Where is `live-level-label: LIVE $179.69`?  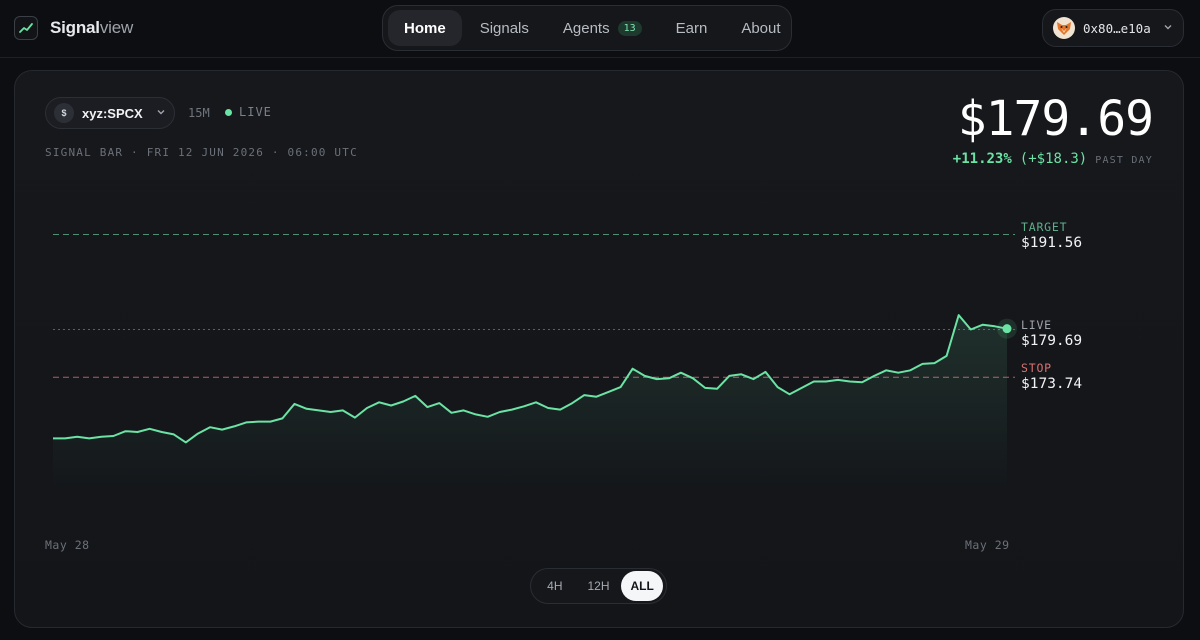
live-level-label: LIVE $179.69 is located at coordinates (1052, 333).